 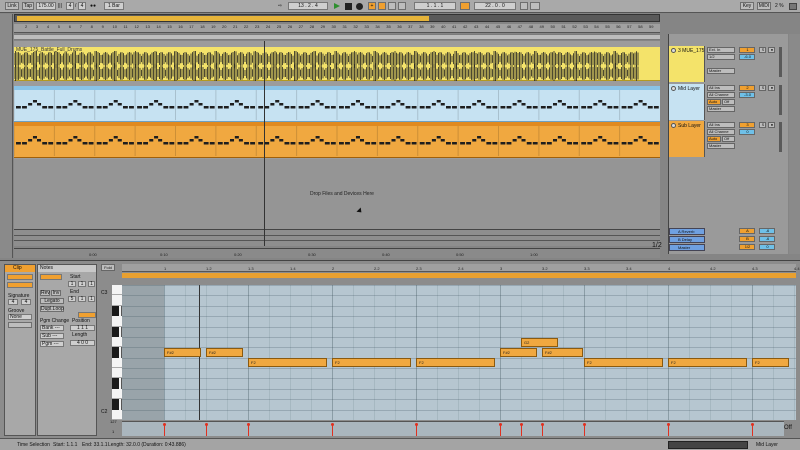 What do you see at coordinates (747, 95) in the screenshot?
I see `volume-field: -3.0` at bounding box center [747, 95].